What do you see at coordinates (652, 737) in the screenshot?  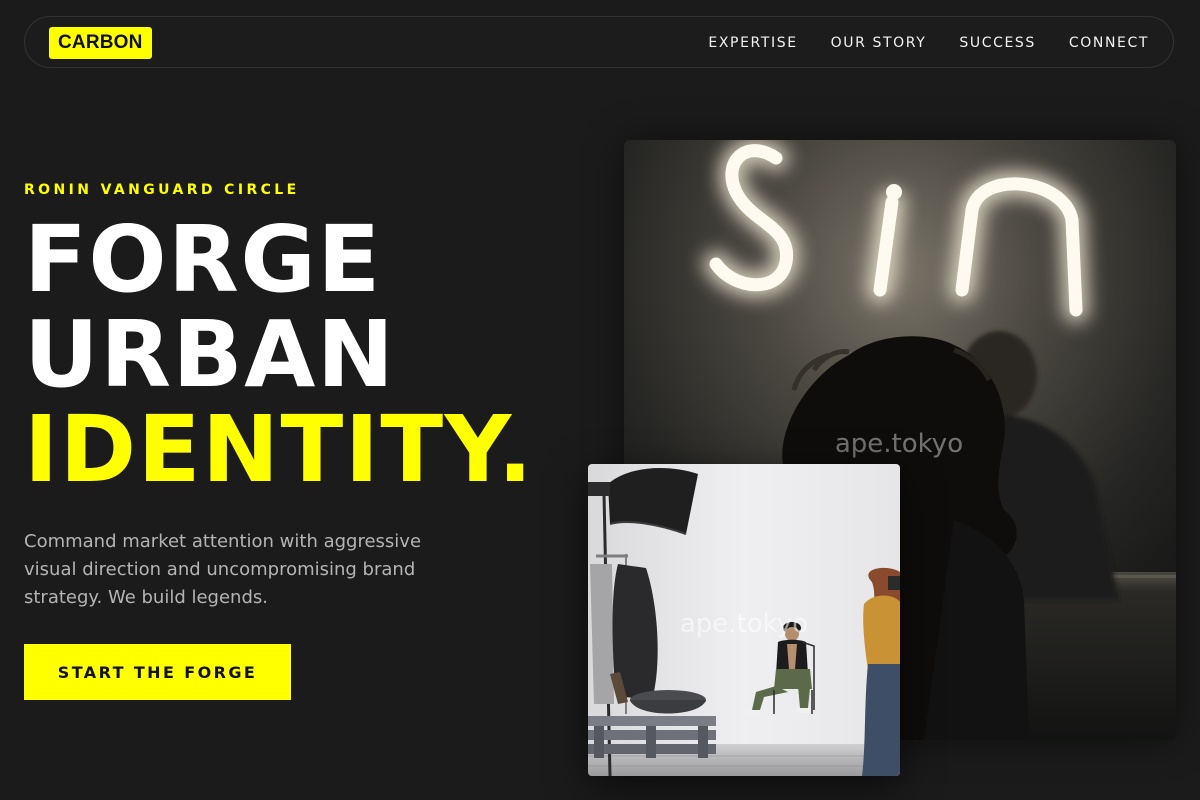 I see `wooden-pallets` at bounding box center [652, 737].